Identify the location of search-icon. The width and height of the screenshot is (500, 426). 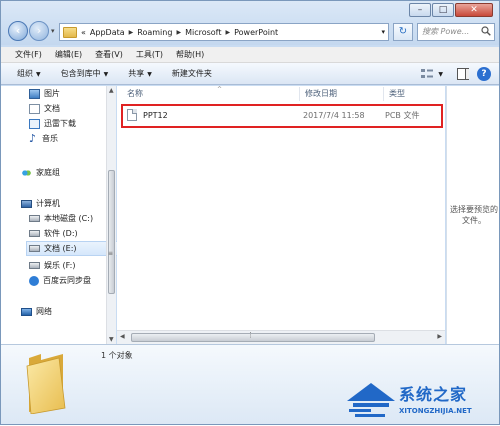
(486, 31).